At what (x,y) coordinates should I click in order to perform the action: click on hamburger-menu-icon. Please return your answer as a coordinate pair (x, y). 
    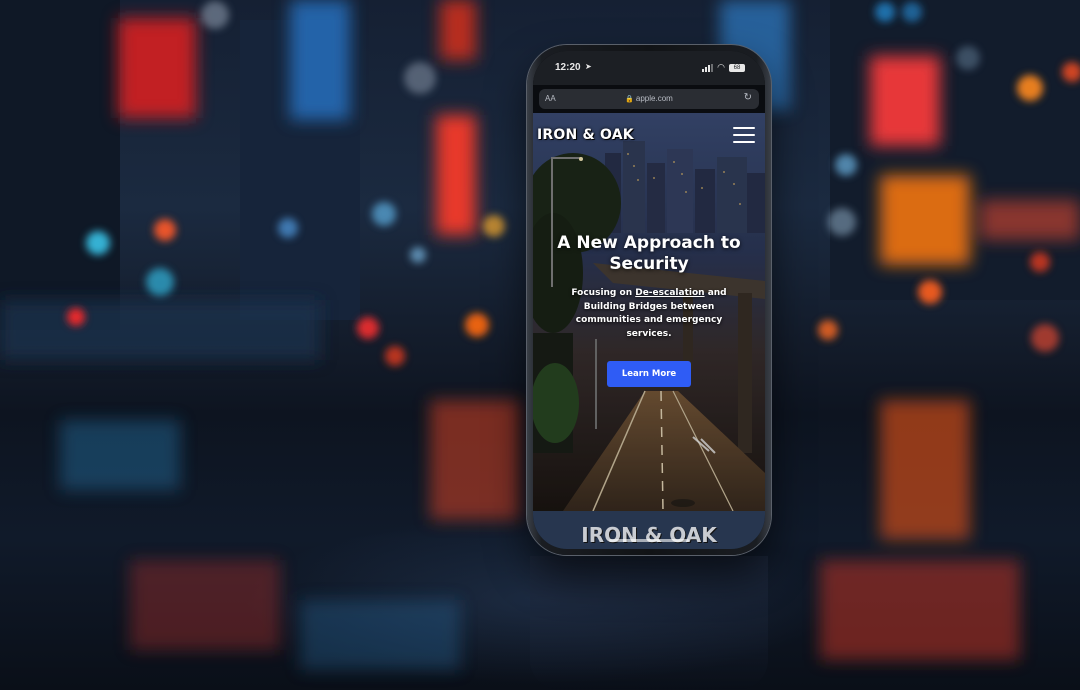
    Looking at the image, I should click on (744, 135).